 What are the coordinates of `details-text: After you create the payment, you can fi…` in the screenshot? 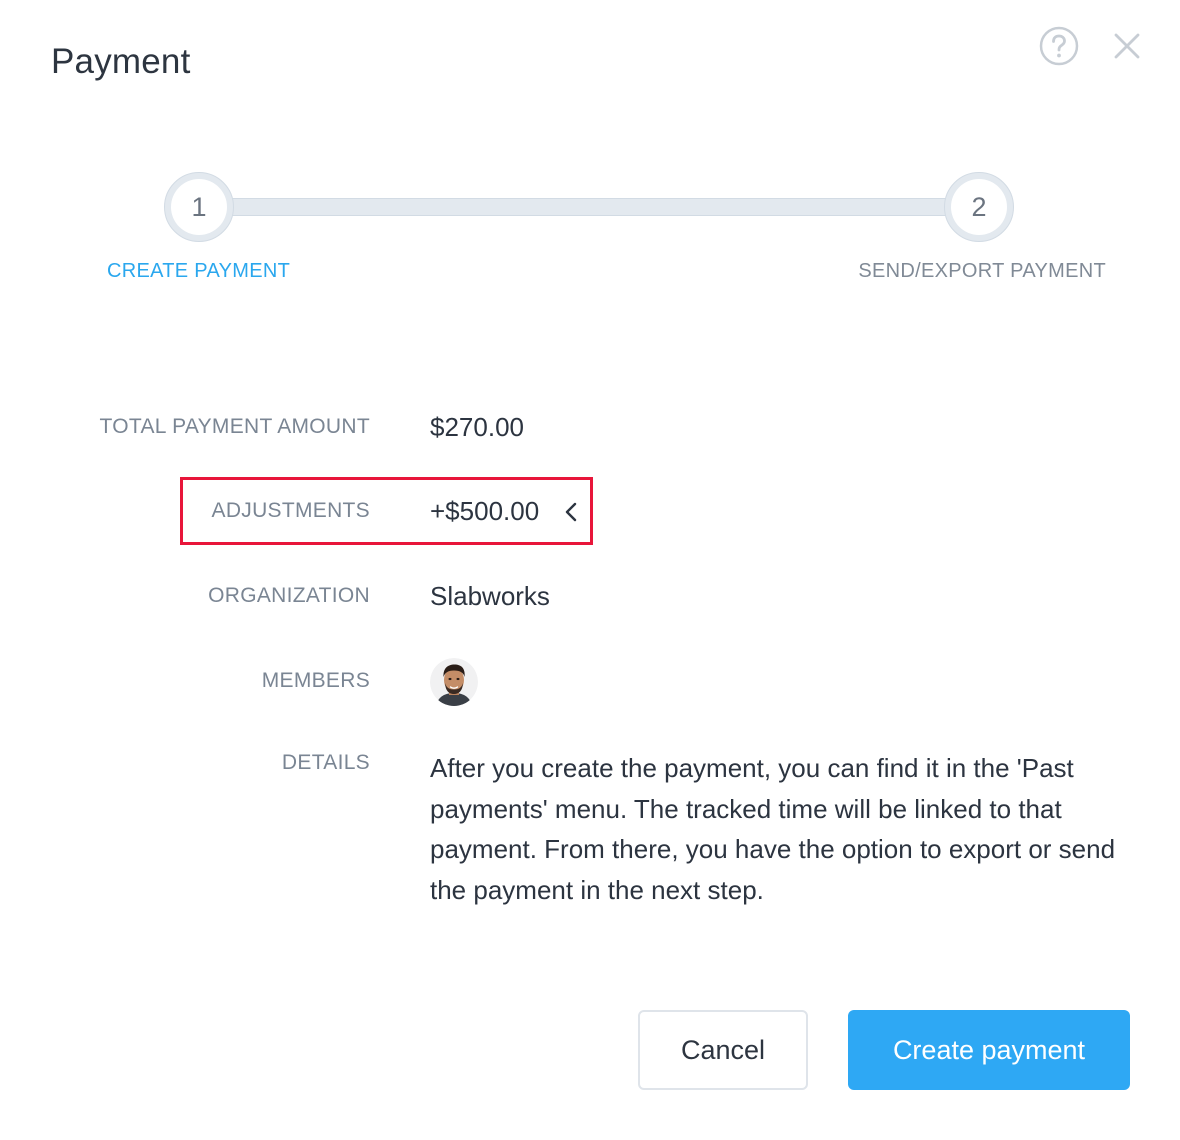 It's located at (773, 829).